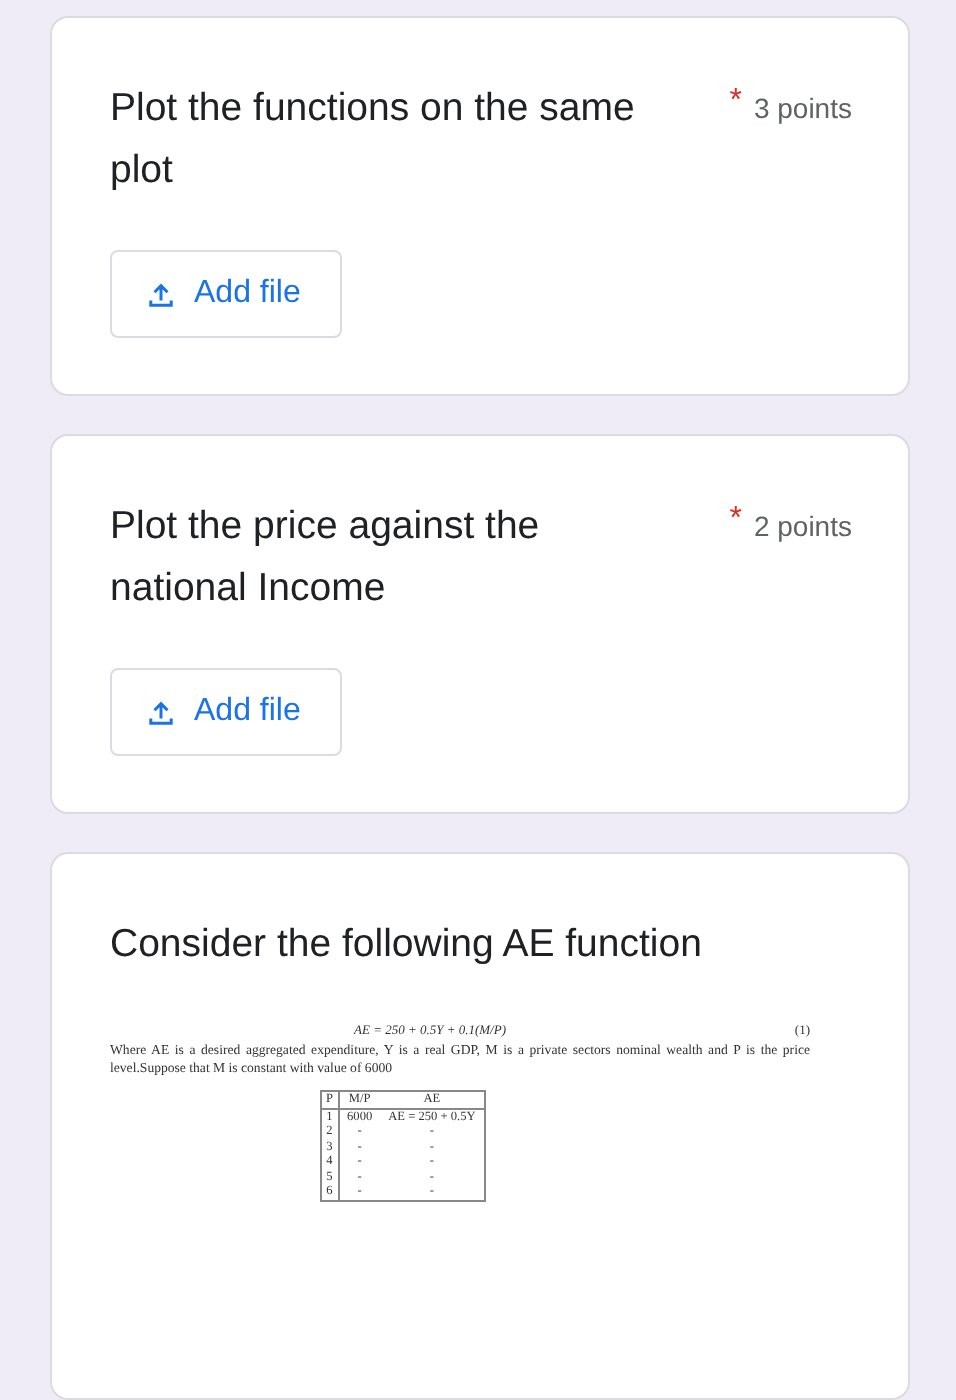  I want to click on question-title: Plot the functions on the same plot, so click(373, 140).